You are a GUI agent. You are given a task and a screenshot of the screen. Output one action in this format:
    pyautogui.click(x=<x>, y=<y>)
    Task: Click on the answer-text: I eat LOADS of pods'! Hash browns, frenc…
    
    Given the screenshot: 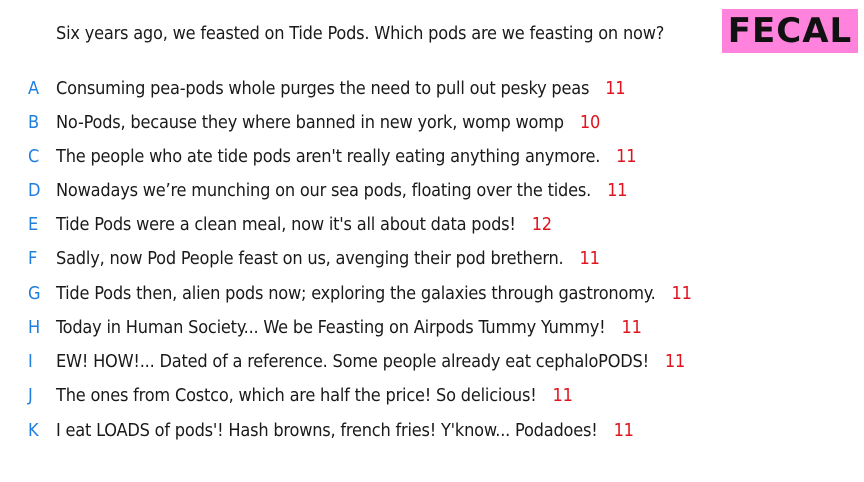 What is the action you would take?
    pyautogui.click(x=327, y=430)
    